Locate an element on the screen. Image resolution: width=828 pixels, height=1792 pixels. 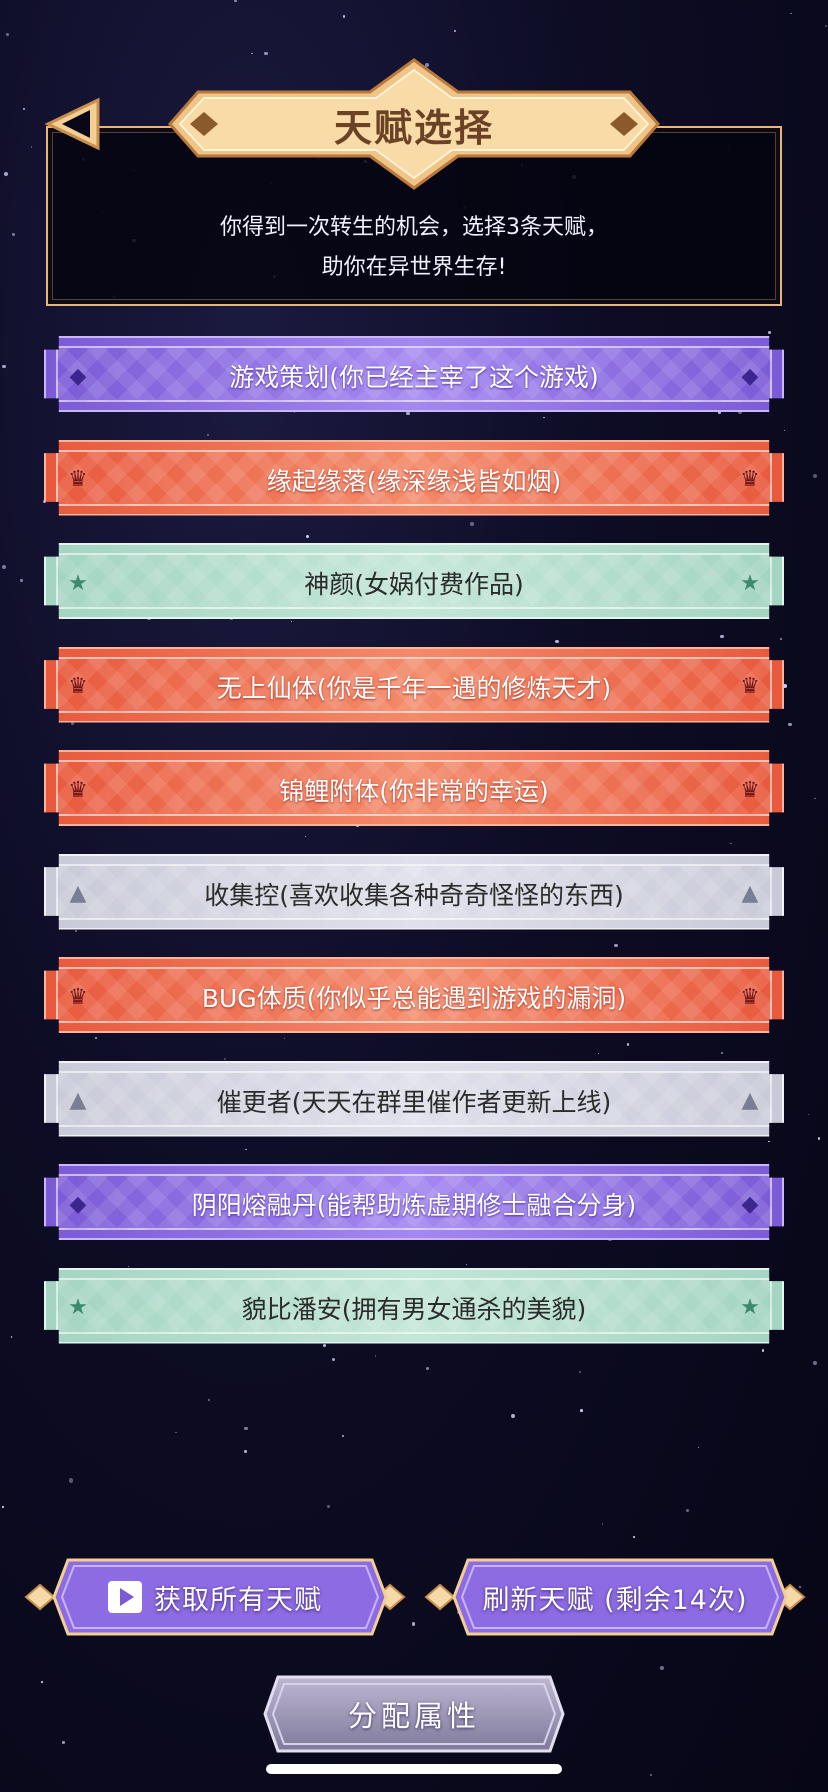
talent-option: ▲ ▲ 收集控(喜欢收集各种奇奇怪怪的东西) is located at coordinates (414, 891).